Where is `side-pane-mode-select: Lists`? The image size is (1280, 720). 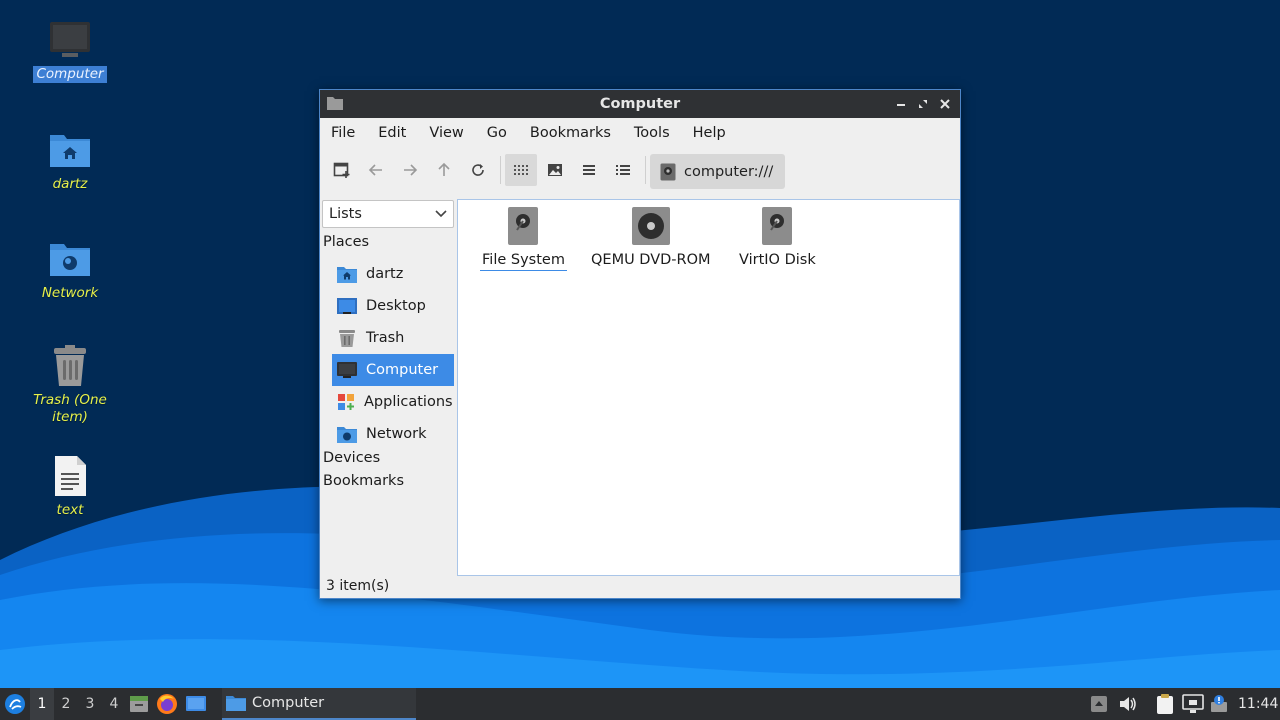 side-pane-mode-select: Lists is located at coordinates (388, 214).